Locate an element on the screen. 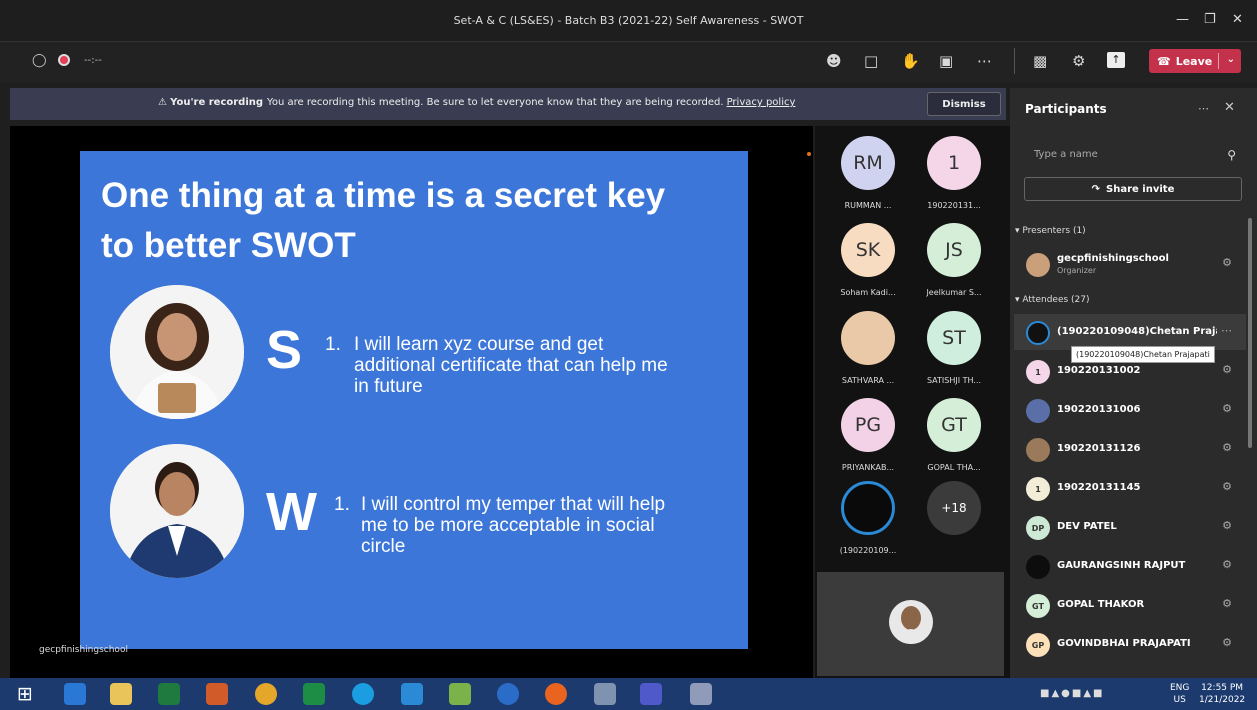 Image resolution: width=1257 pixels, height=710 pixels. avatar: RM is located at coordinates (868, 163).